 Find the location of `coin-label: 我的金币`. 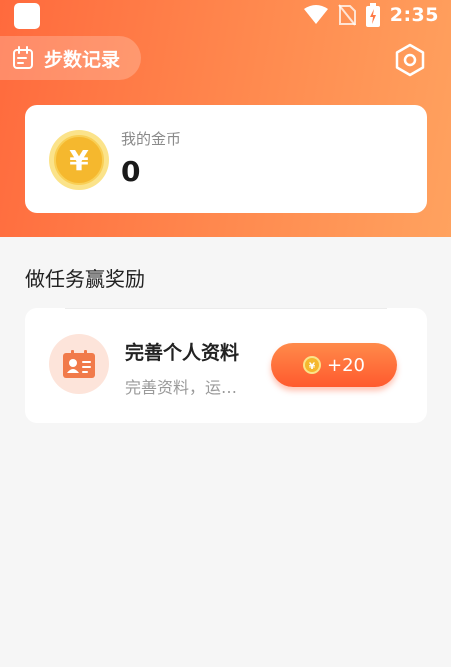

coin-label: 我的金币 is located at coordinates (151, 139).